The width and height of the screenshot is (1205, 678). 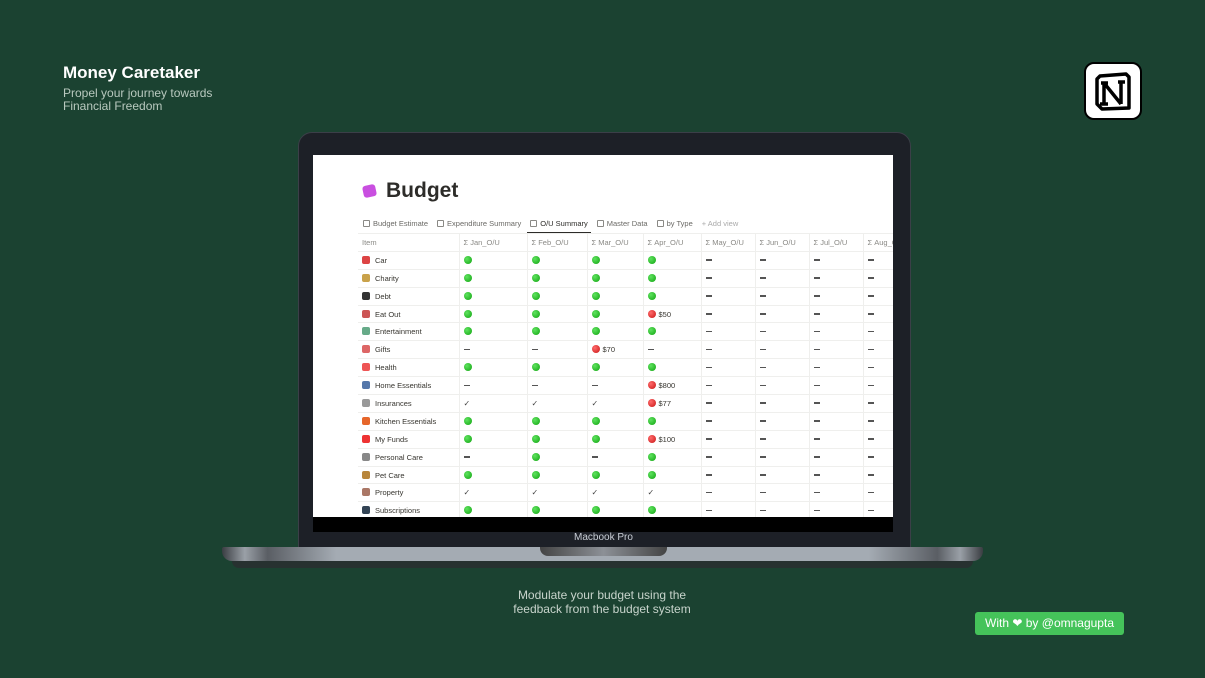 I want to click on item-cell: Health, so click(x=409, y=368).